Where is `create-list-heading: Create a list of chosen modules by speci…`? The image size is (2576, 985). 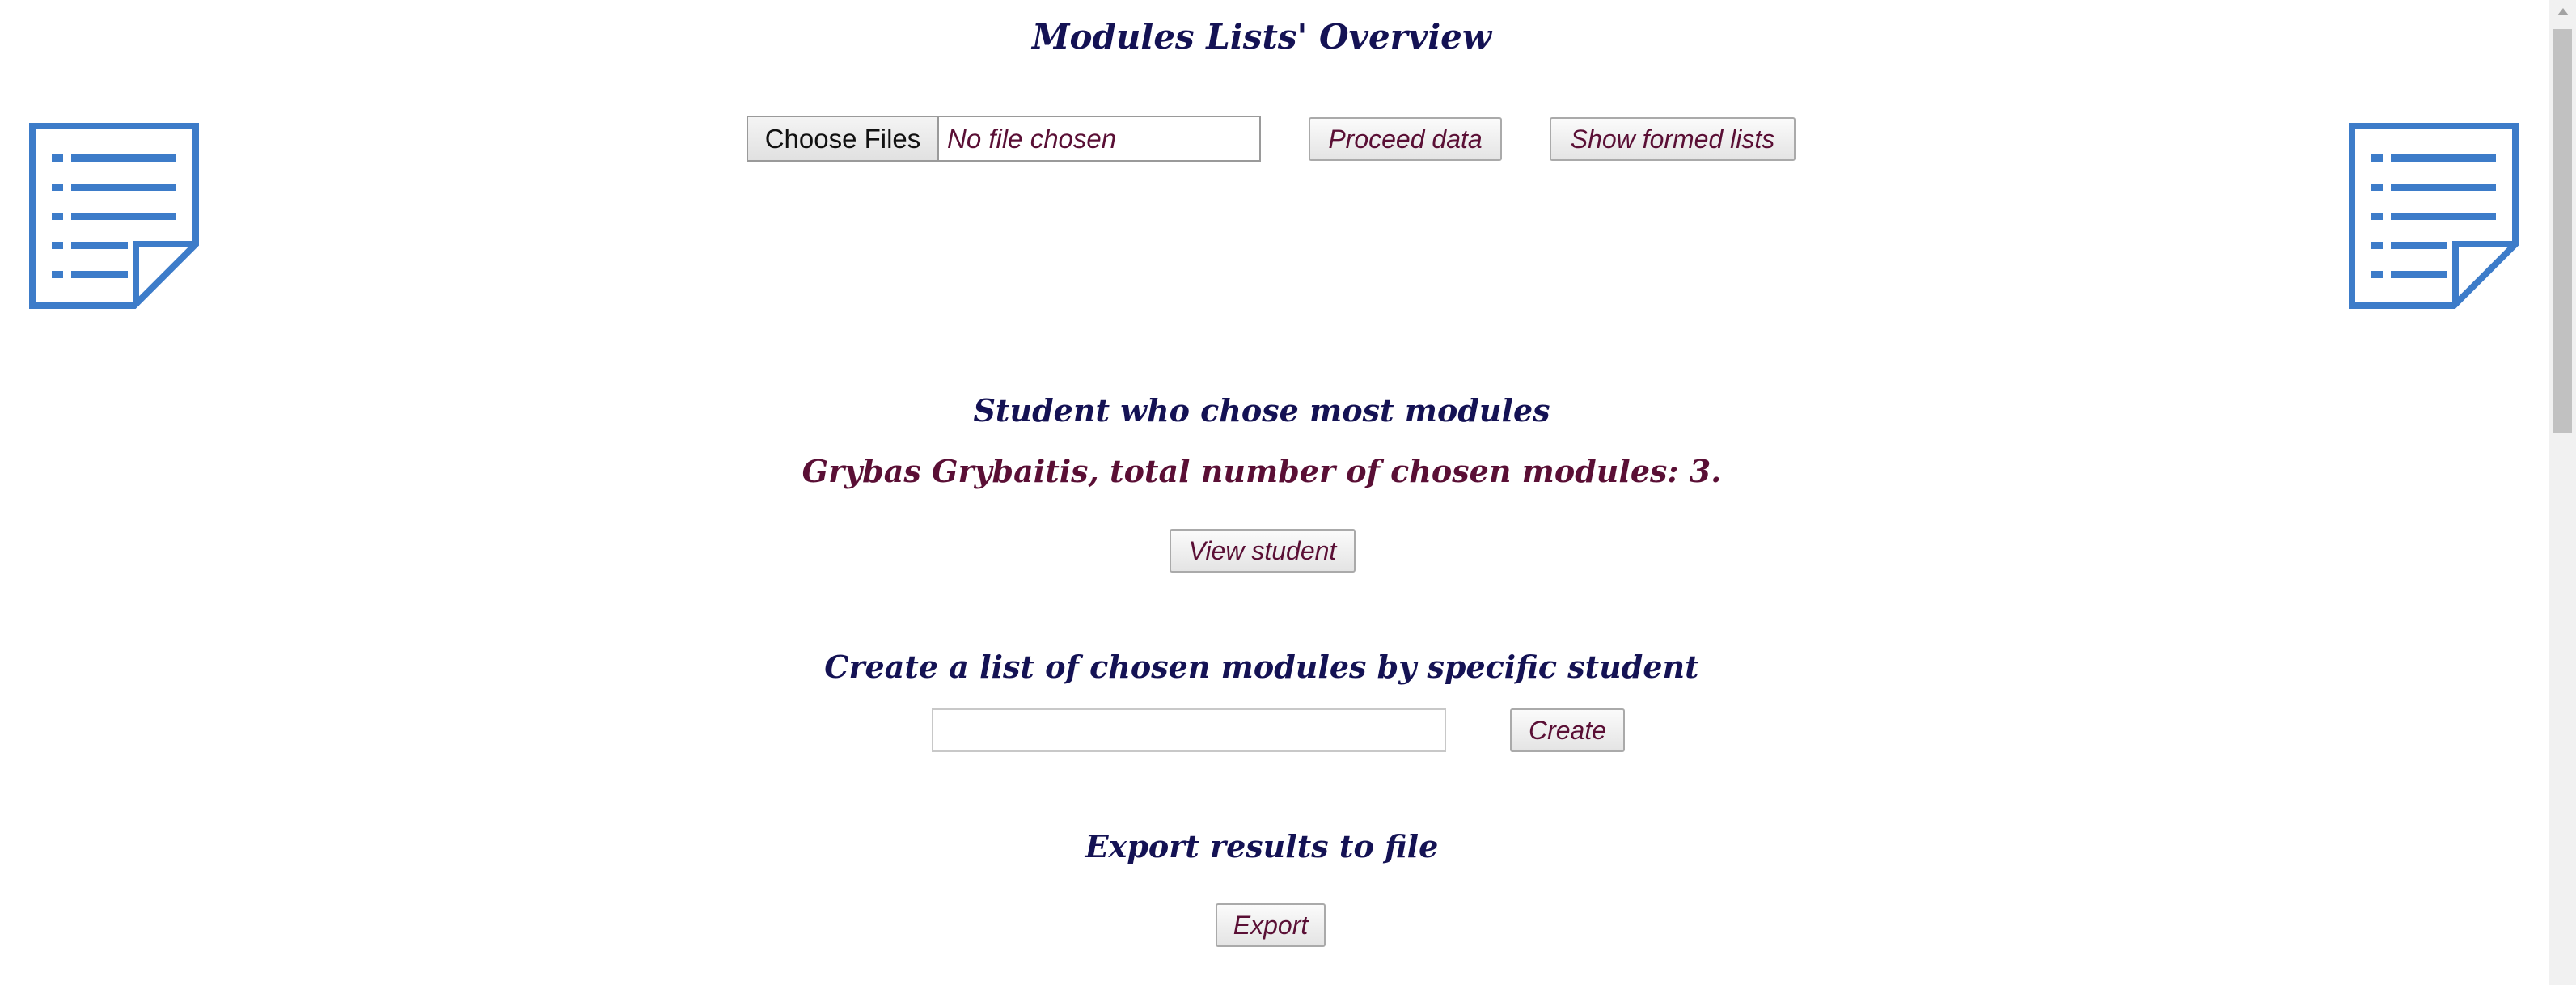
create-list-heading: Create a list of chosen modules by speci… is located at coordinates (1262, 667).